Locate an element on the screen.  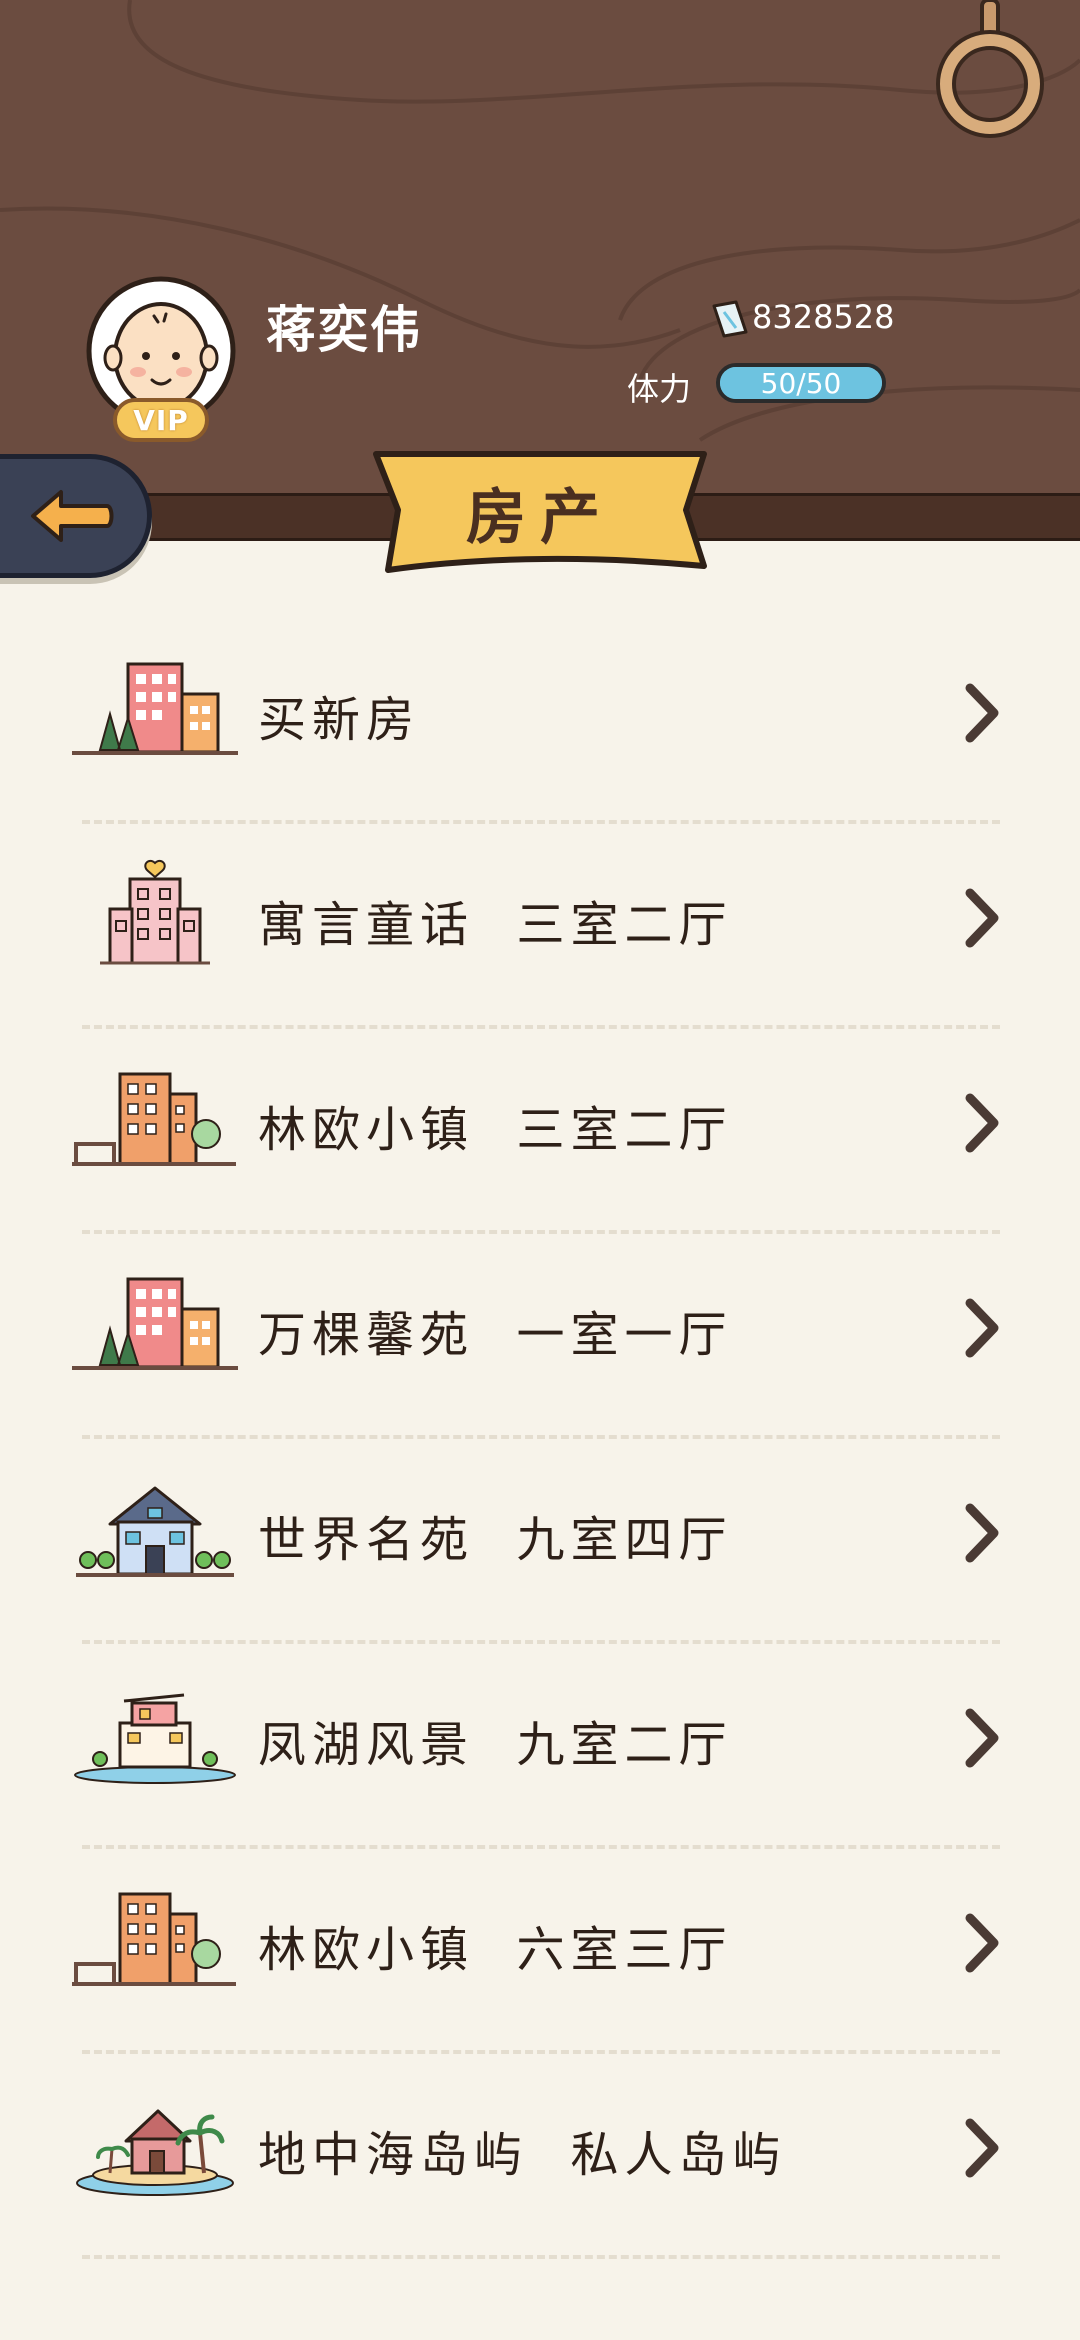
property-row-world: 世界名苑 九室四厅 is located at coordinates (540, 1542).